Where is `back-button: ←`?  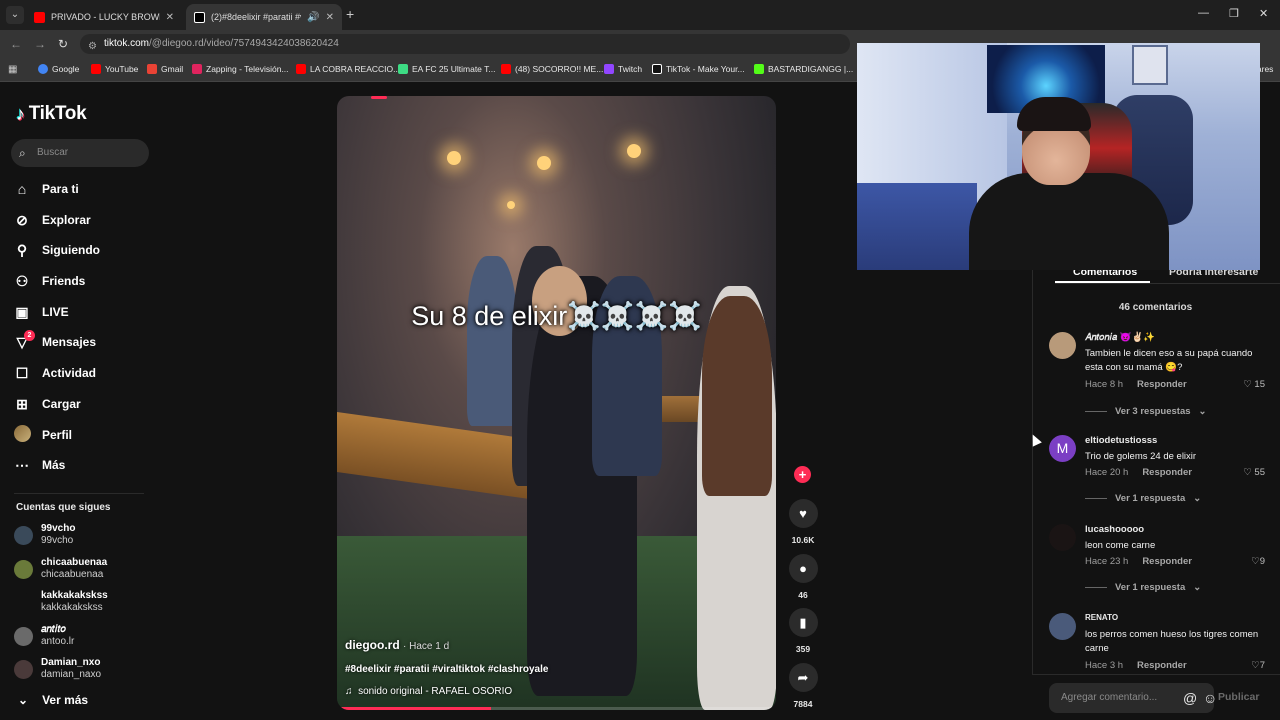
back-button: ← is located at coordinates (16, 44).